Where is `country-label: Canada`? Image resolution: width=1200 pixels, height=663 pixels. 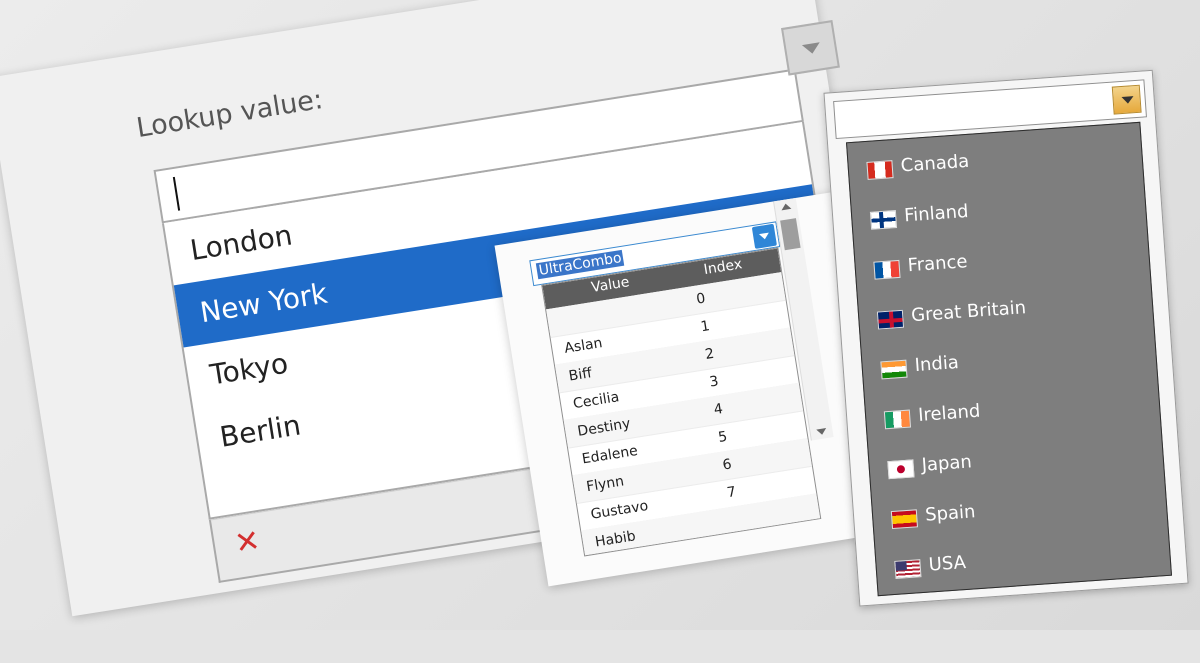 country-label: Canada is located at coordinates (935, 163).